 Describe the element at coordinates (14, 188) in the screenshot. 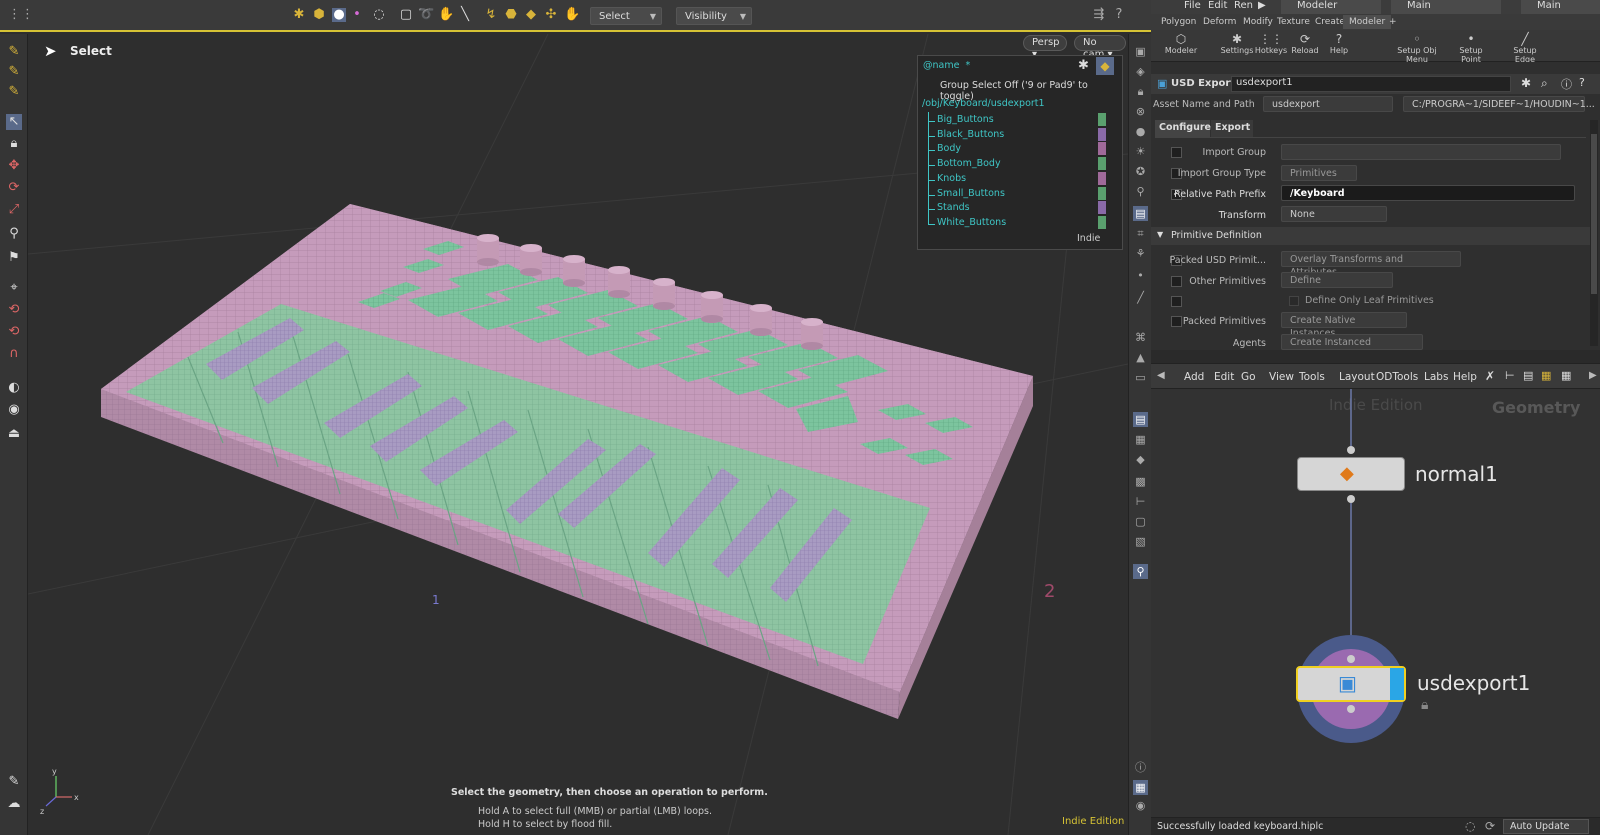

I see `rotate-tool-icon: ⟳` at that location.